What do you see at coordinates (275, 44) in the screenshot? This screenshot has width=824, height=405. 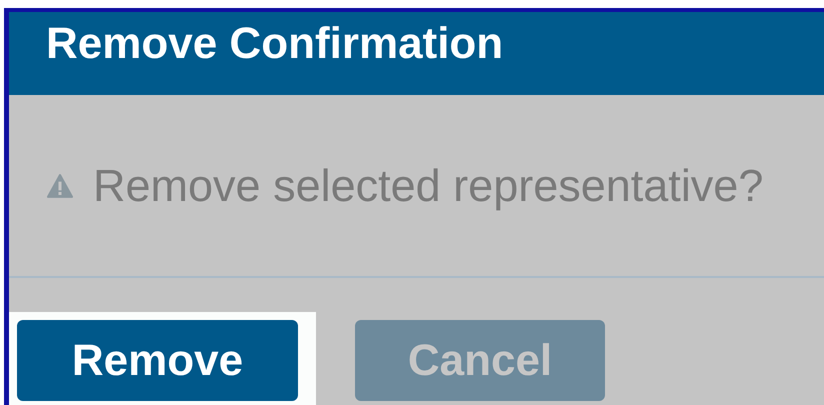 I see `dialog-title: Remove Confirmation` at bounding box center [275, 44].